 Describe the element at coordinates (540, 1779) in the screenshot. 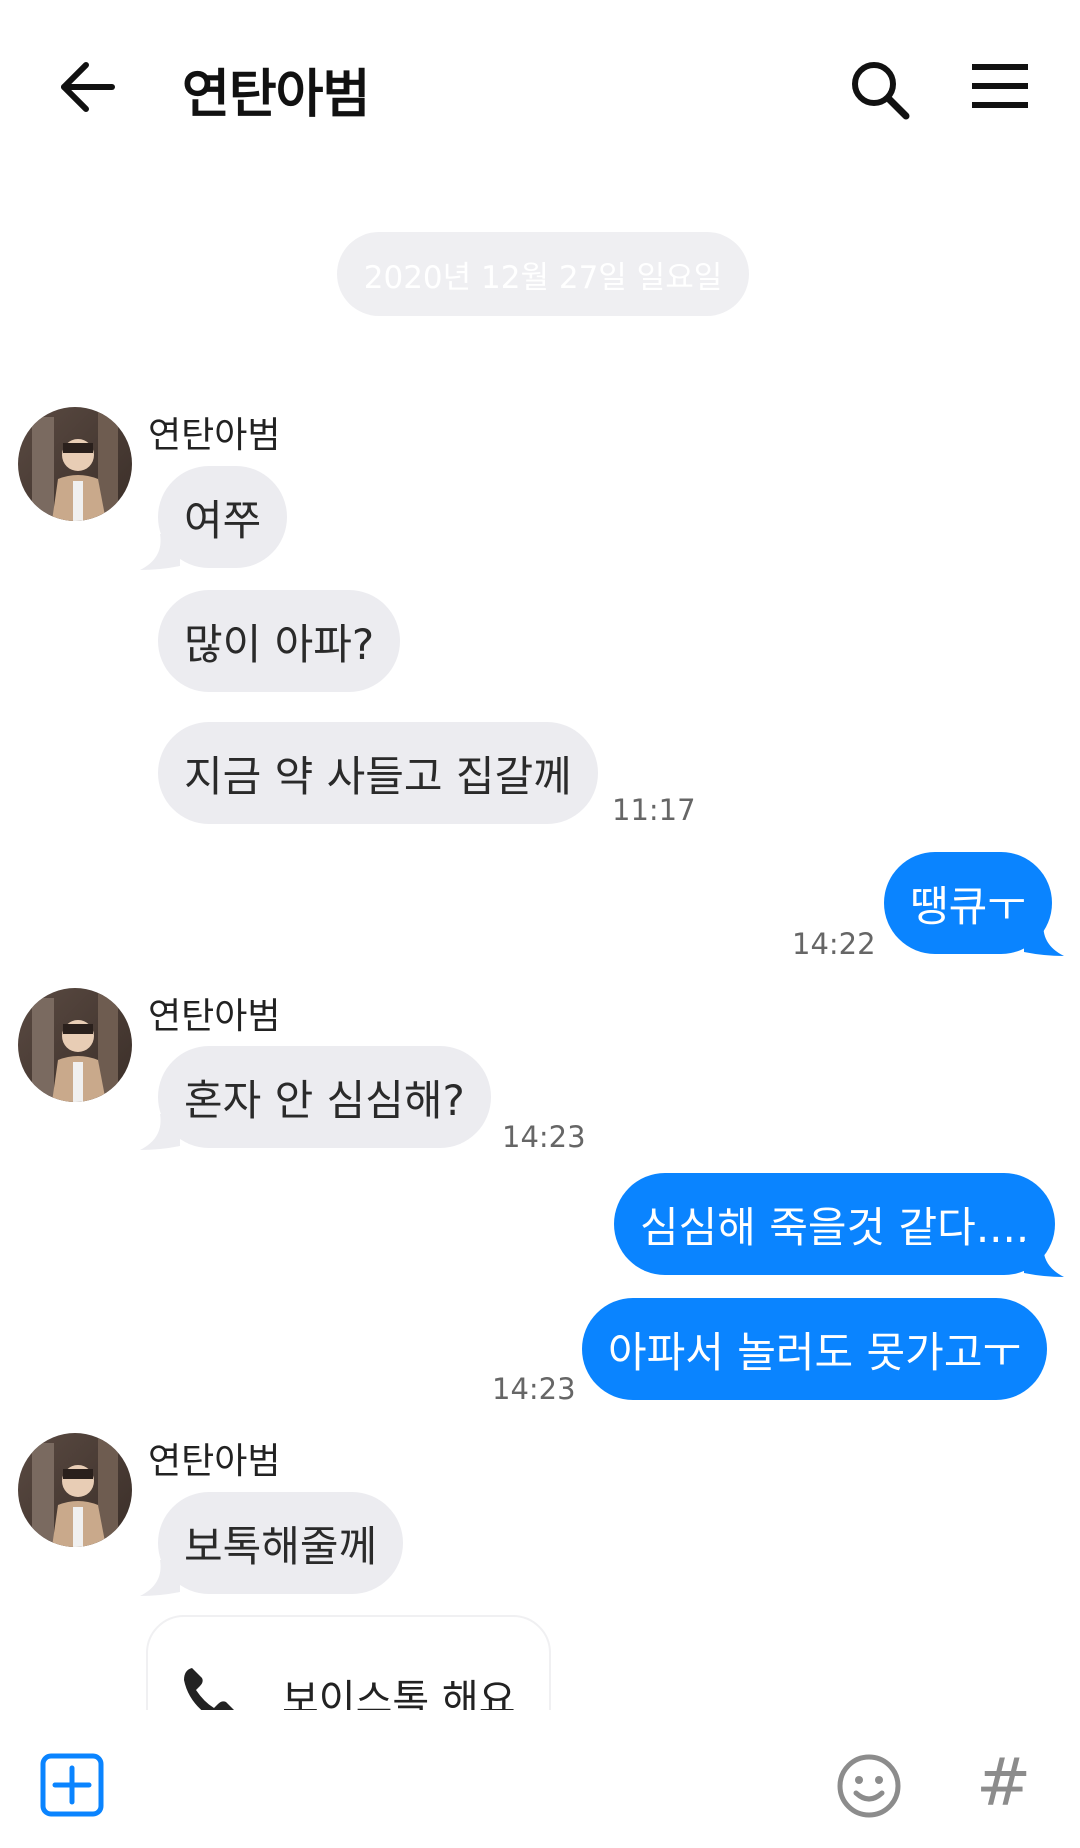

I see `input-bar: #` at that location.